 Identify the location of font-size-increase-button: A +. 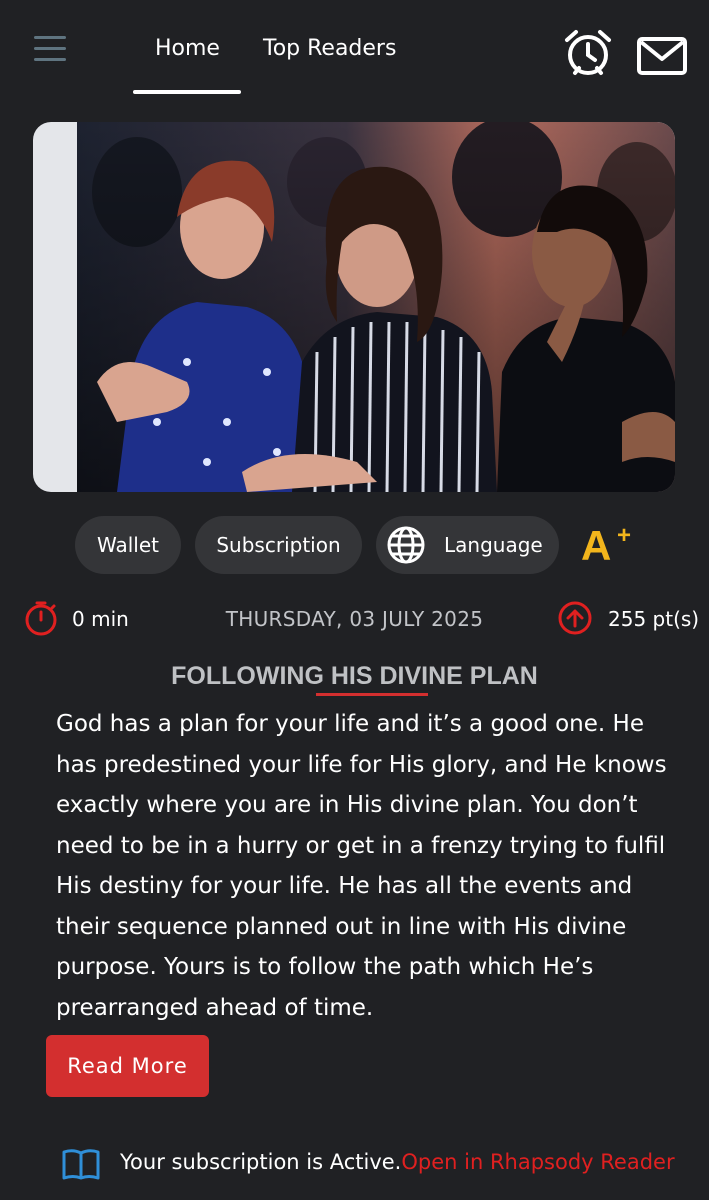
(609, 545).